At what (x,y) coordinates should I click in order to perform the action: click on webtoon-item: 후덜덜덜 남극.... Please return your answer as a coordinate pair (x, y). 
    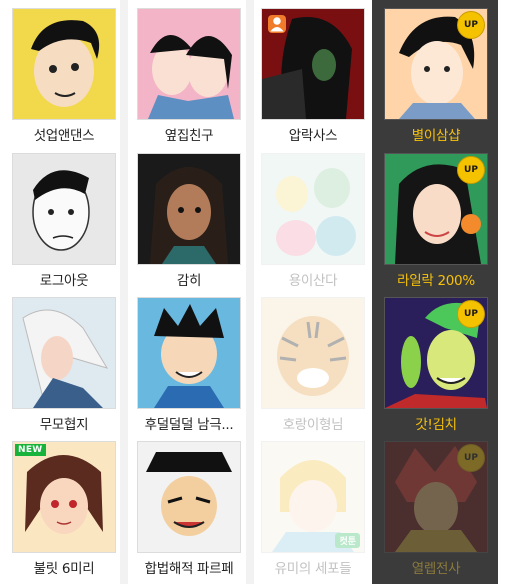
    Looking at the image, I should click on (189, 365).